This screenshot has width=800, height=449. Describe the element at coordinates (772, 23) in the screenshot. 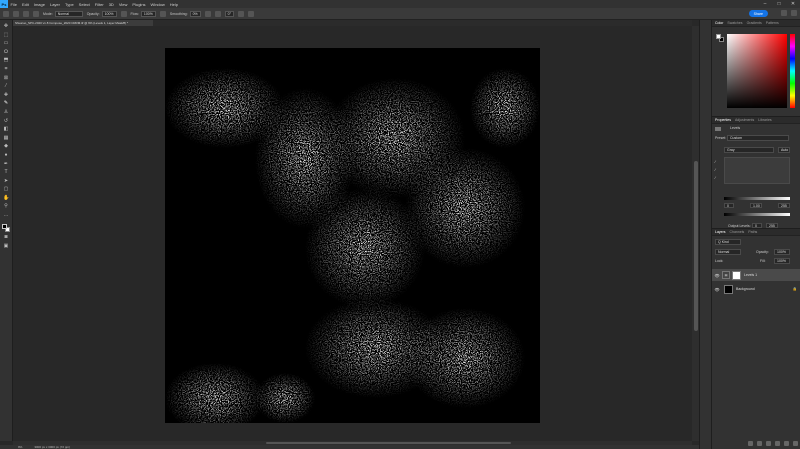

I see `tab-patterns: Patterns` at that location.